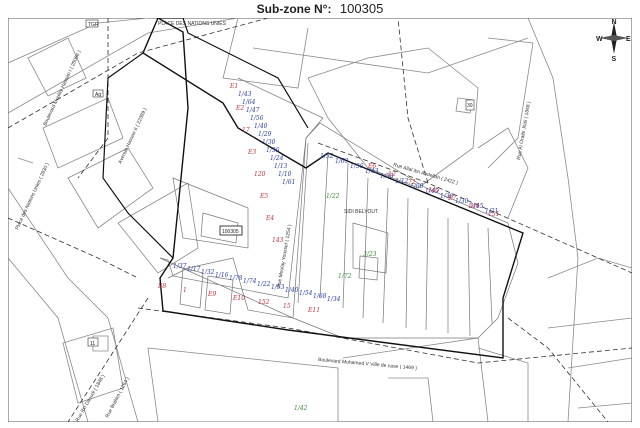  What do you see at coordinates (93, 25) in the screenshot?
I see `road-tag-1: TGR` at bounding box center [93, 25].